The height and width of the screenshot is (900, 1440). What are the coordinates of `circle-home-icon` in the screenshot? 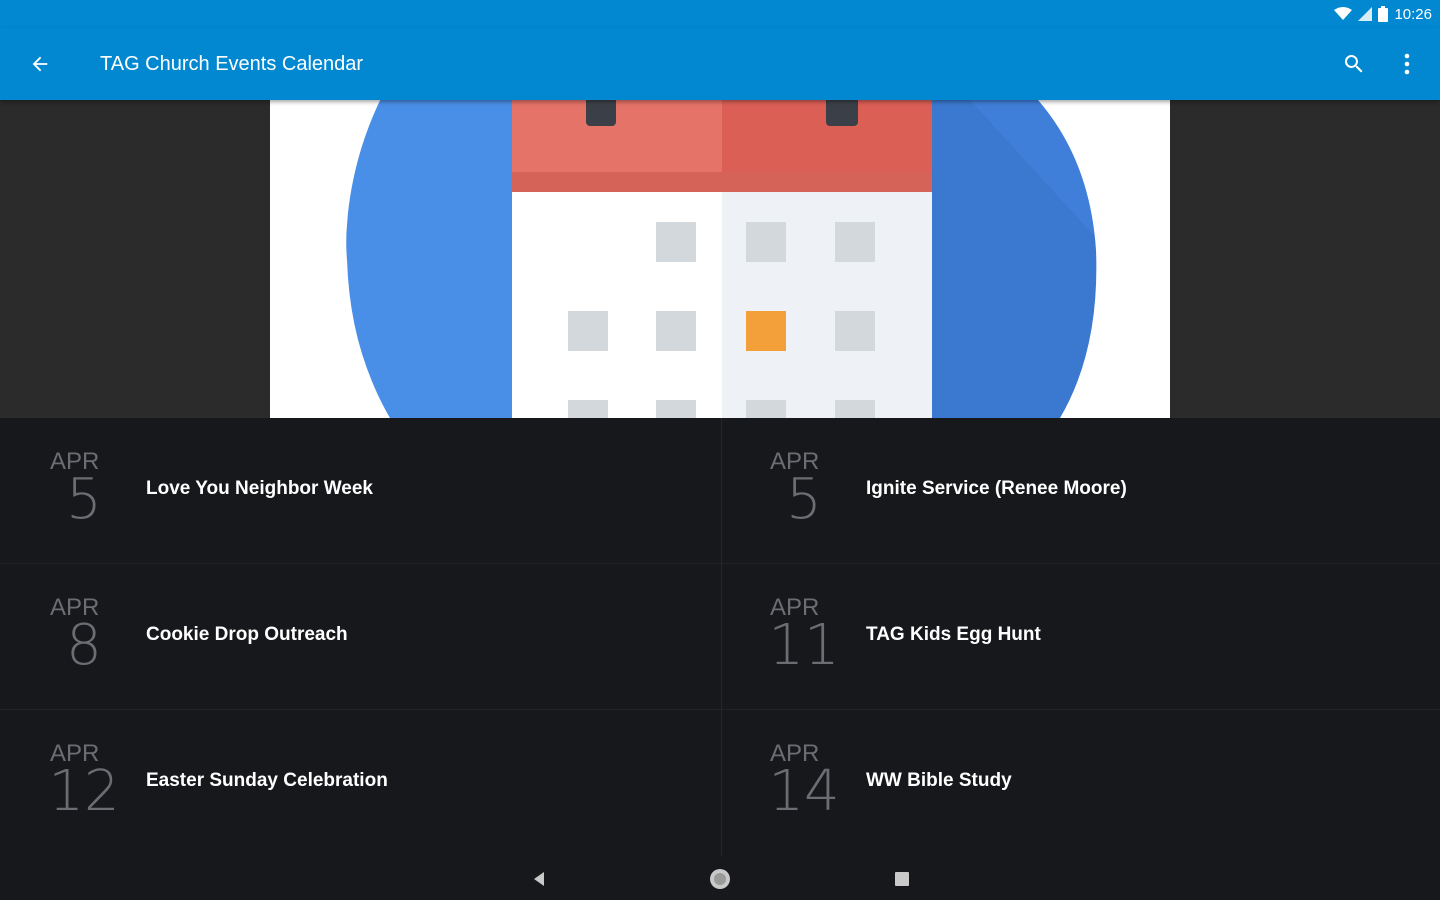 It's located at (720, 879).